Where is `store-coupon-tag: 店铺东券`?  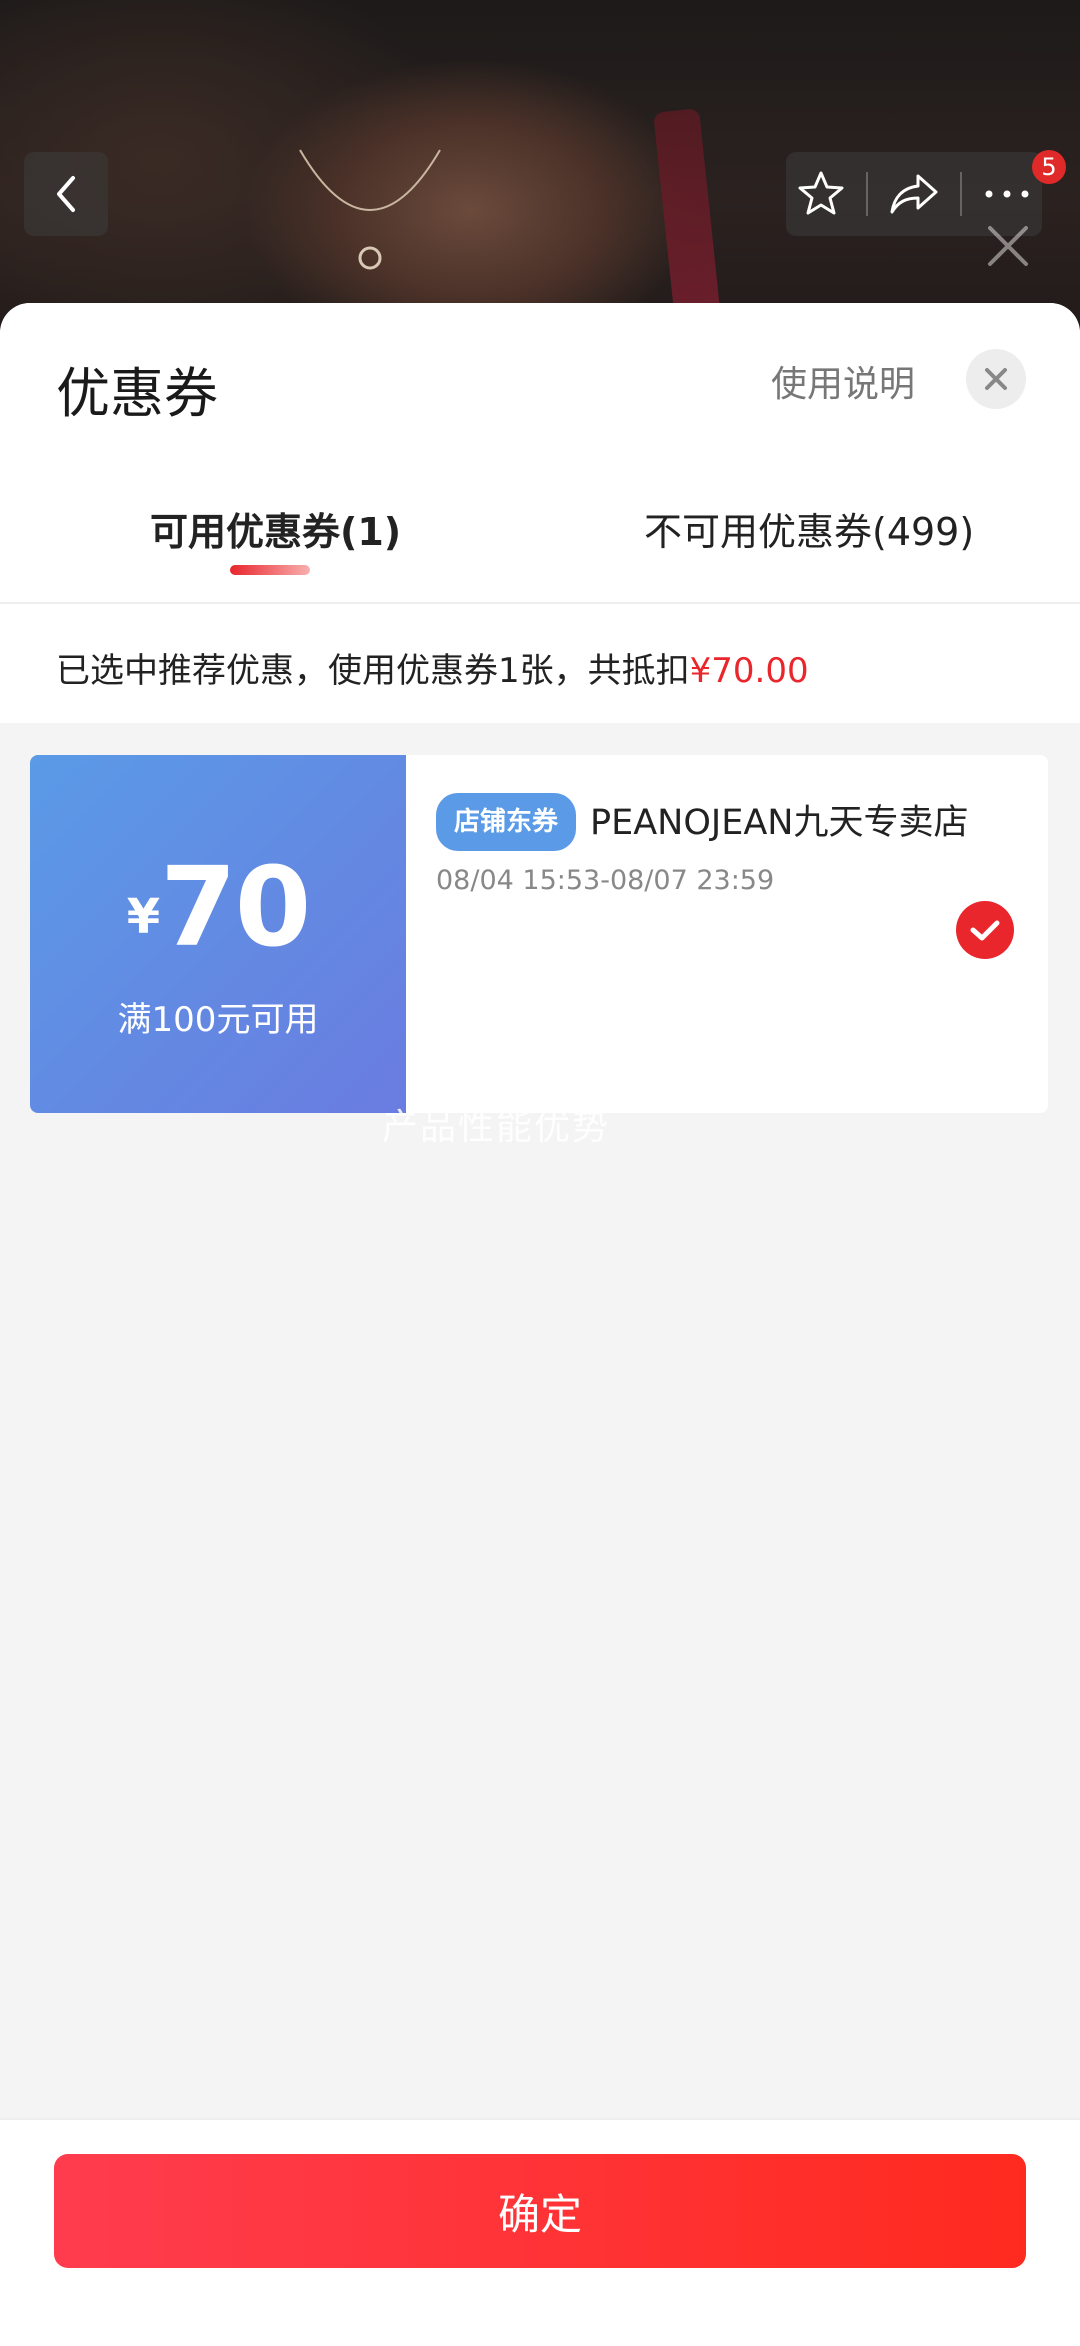 store-coupon-tag: 店铺东券 is located at coordinates (506, 822).